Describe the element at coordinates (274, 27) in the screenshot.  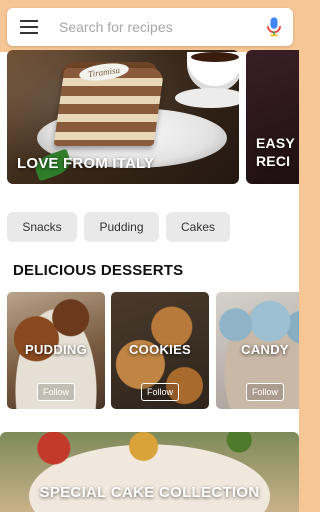
I see `microphone-icon` at that location.